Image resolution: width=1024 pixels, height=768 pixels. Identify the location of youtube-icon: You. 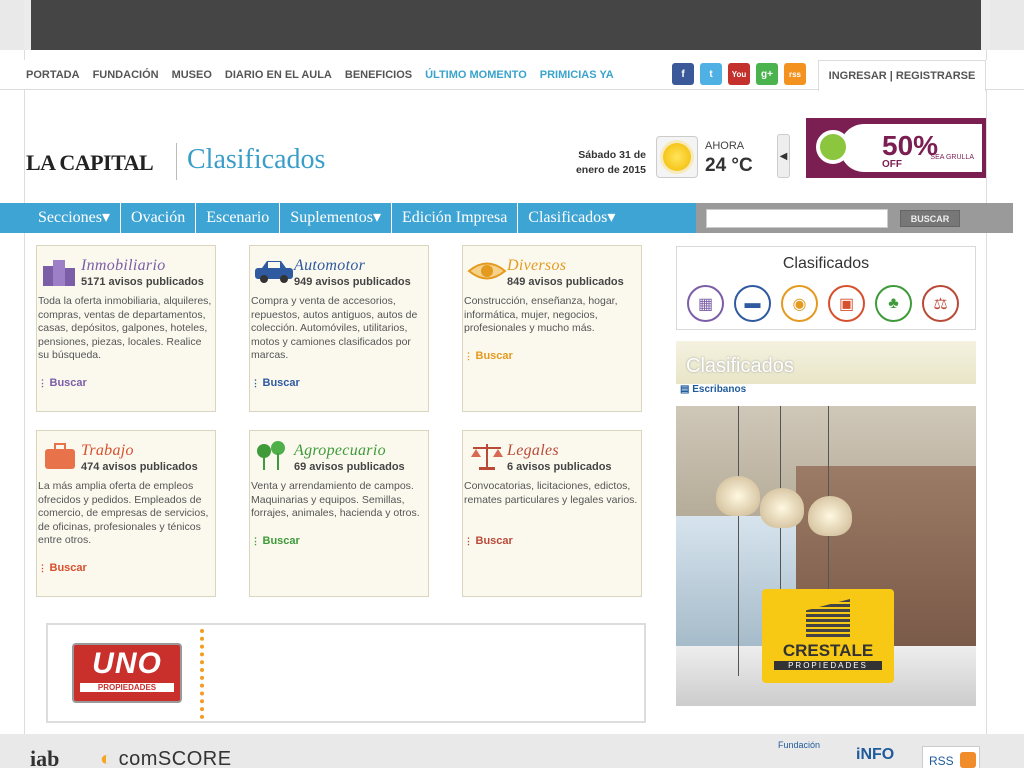
(739, 74).